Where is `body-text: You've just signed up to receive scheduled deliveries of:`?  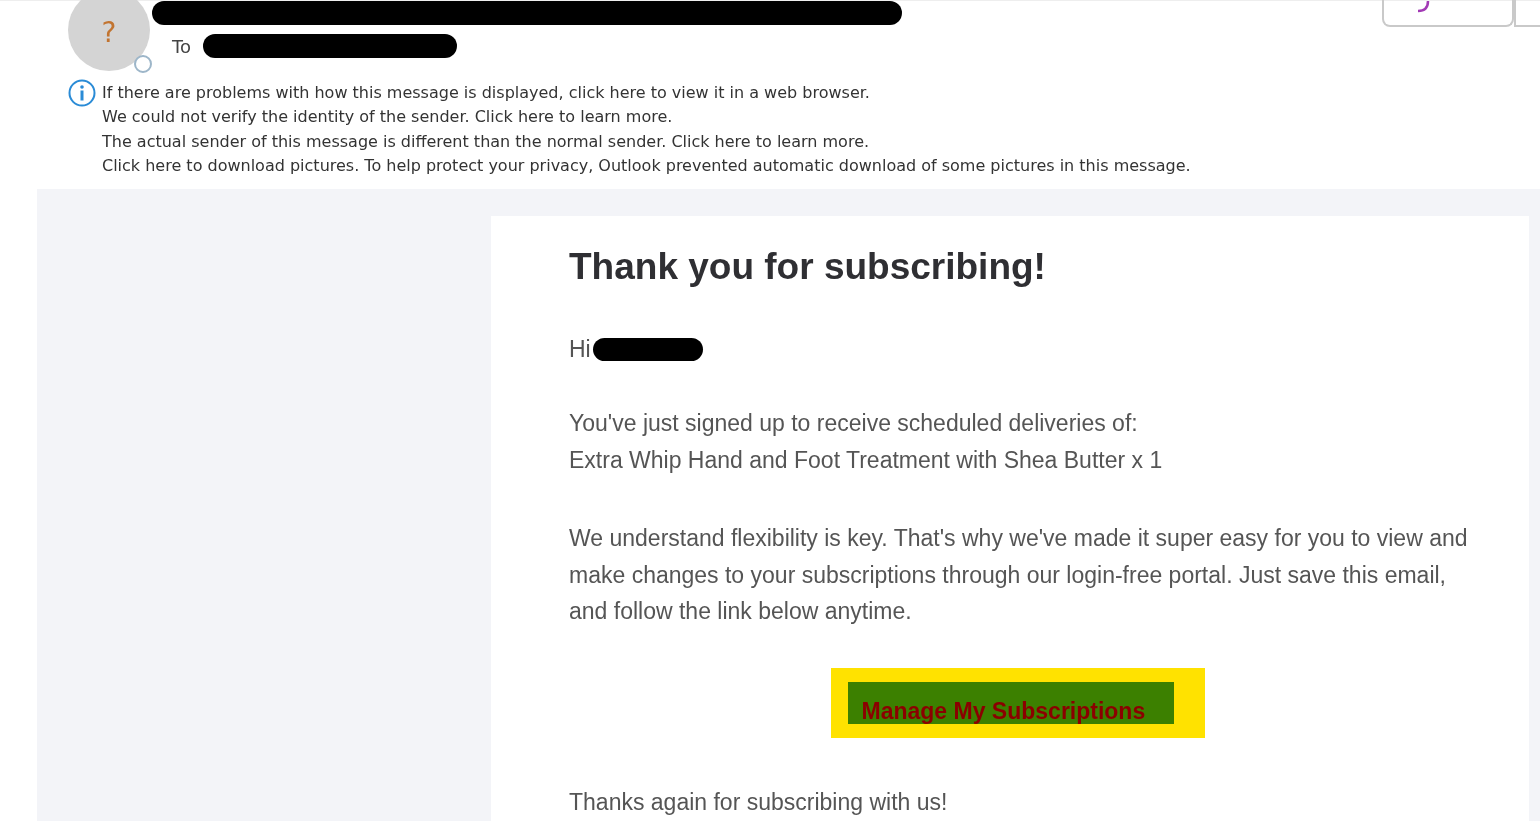
body-text: You've just signed up to receive scheduled deliveries of: is located at coordinates (854, 423).